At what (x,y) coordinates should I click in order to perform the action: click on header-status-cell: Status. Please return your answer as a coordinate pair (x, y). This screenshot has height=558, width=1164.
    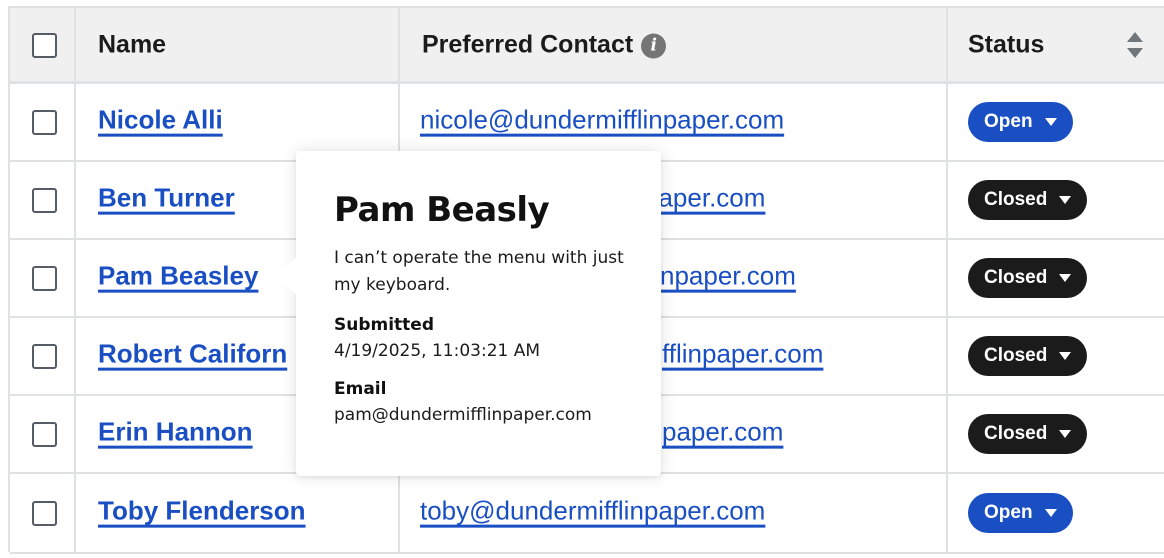
    Looking at the image, I should click on (1056, 44).